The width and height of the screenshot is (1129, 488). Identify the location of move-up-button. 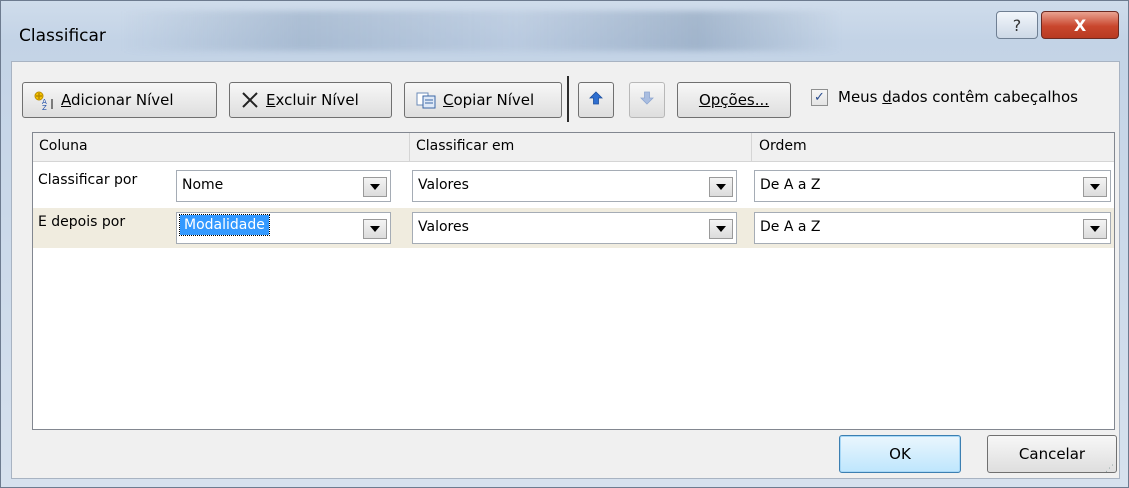
(596, 100).